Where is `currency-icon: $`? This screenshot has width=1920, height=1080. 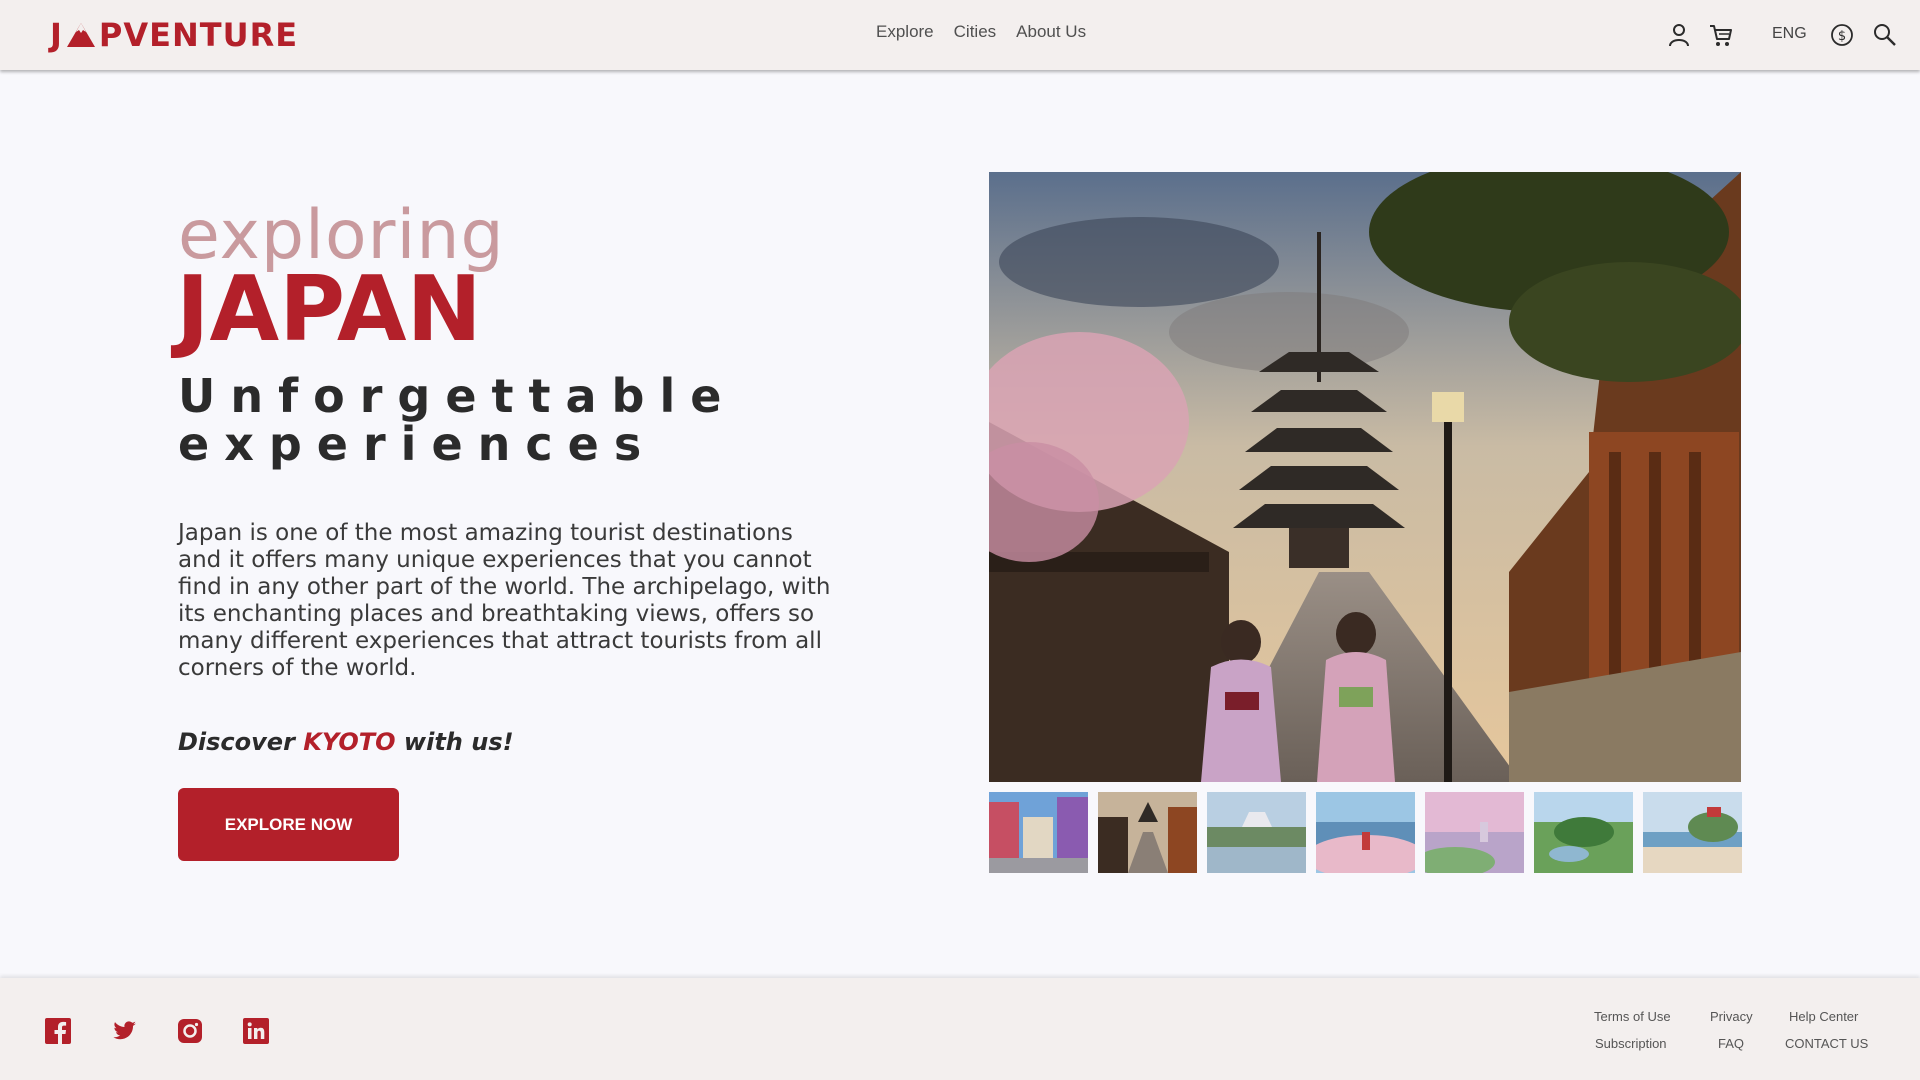 currency-icon: $ is located at coordinates (1842, 35).